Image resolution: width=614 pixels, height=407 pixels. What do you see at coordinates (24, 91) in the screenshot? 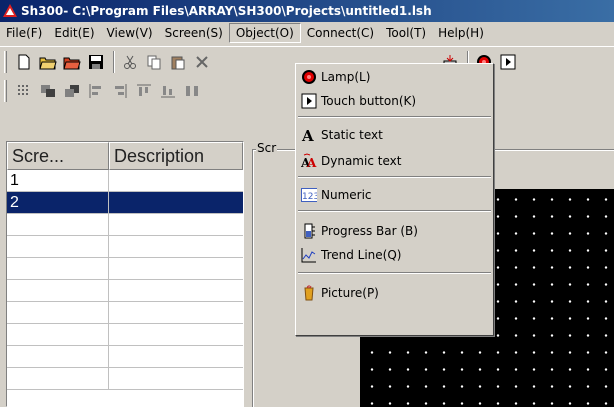
I see `grid-icon` at bounding box center [24, 91].